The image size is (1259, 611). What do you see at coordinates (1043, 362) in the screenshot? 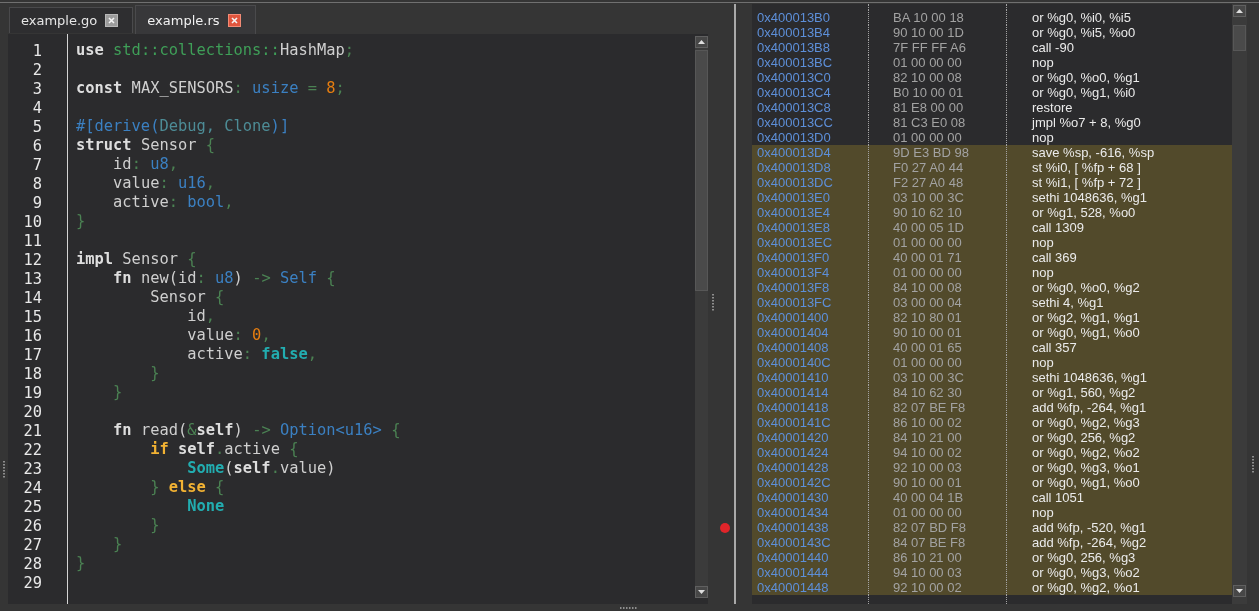
I see `instruction-text: nop` at bounding box center [1043, 362].